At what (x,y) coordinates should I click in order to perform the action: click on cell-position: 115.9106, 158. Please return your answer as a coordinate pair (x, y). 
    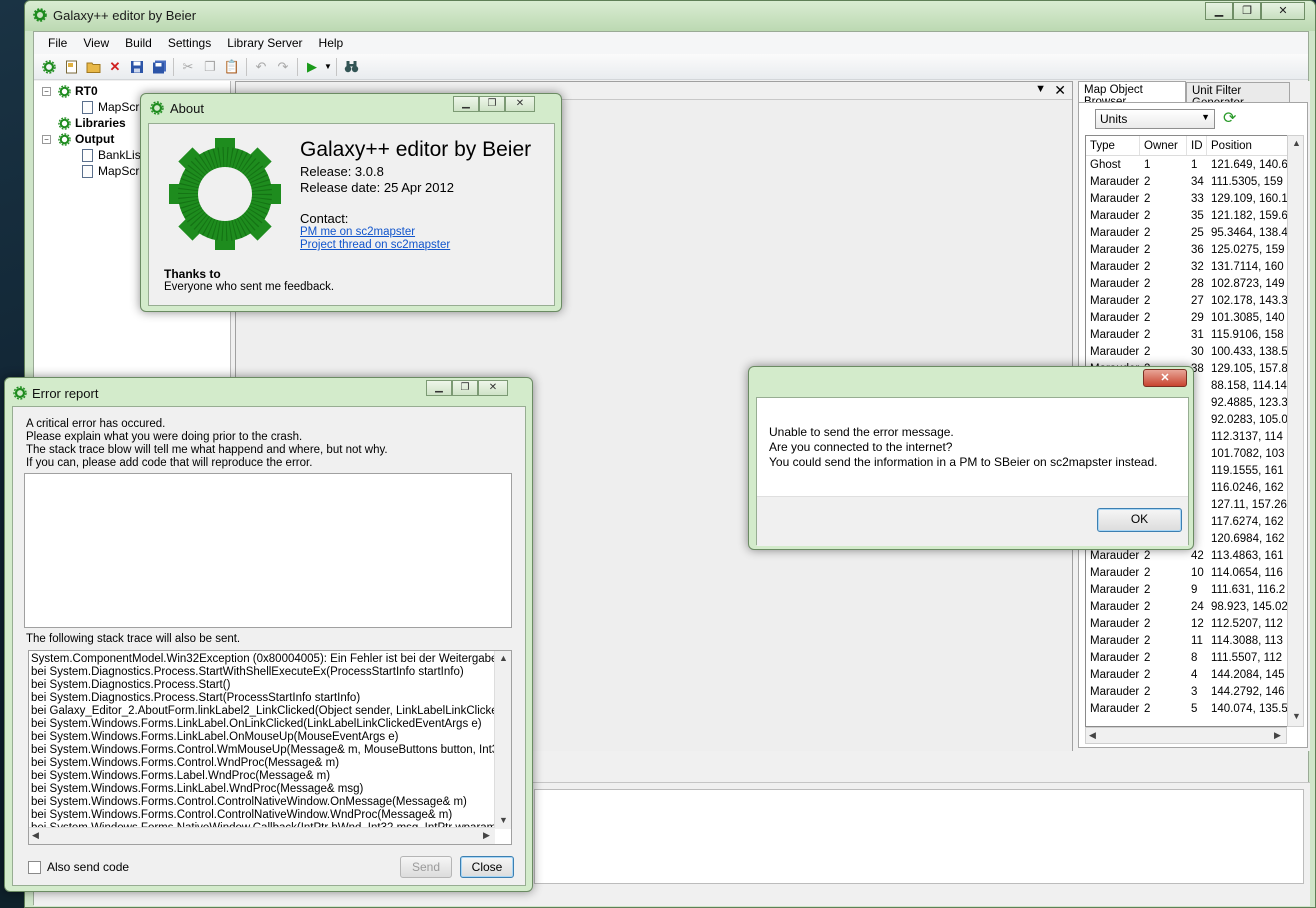
    Looking at the image, I should click on (1247, 335).